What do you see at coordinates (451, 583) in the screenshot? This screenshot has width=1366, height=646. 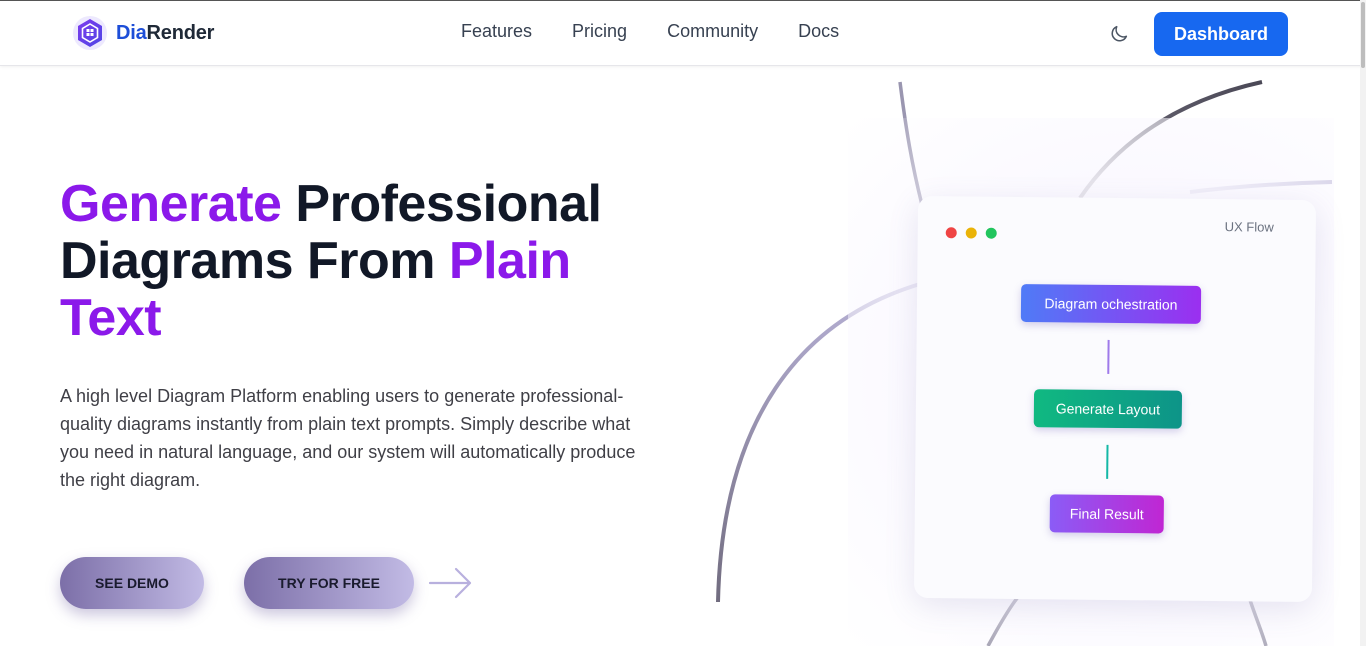 I see `arrow-right-icon` at bounding box center [451, 583].